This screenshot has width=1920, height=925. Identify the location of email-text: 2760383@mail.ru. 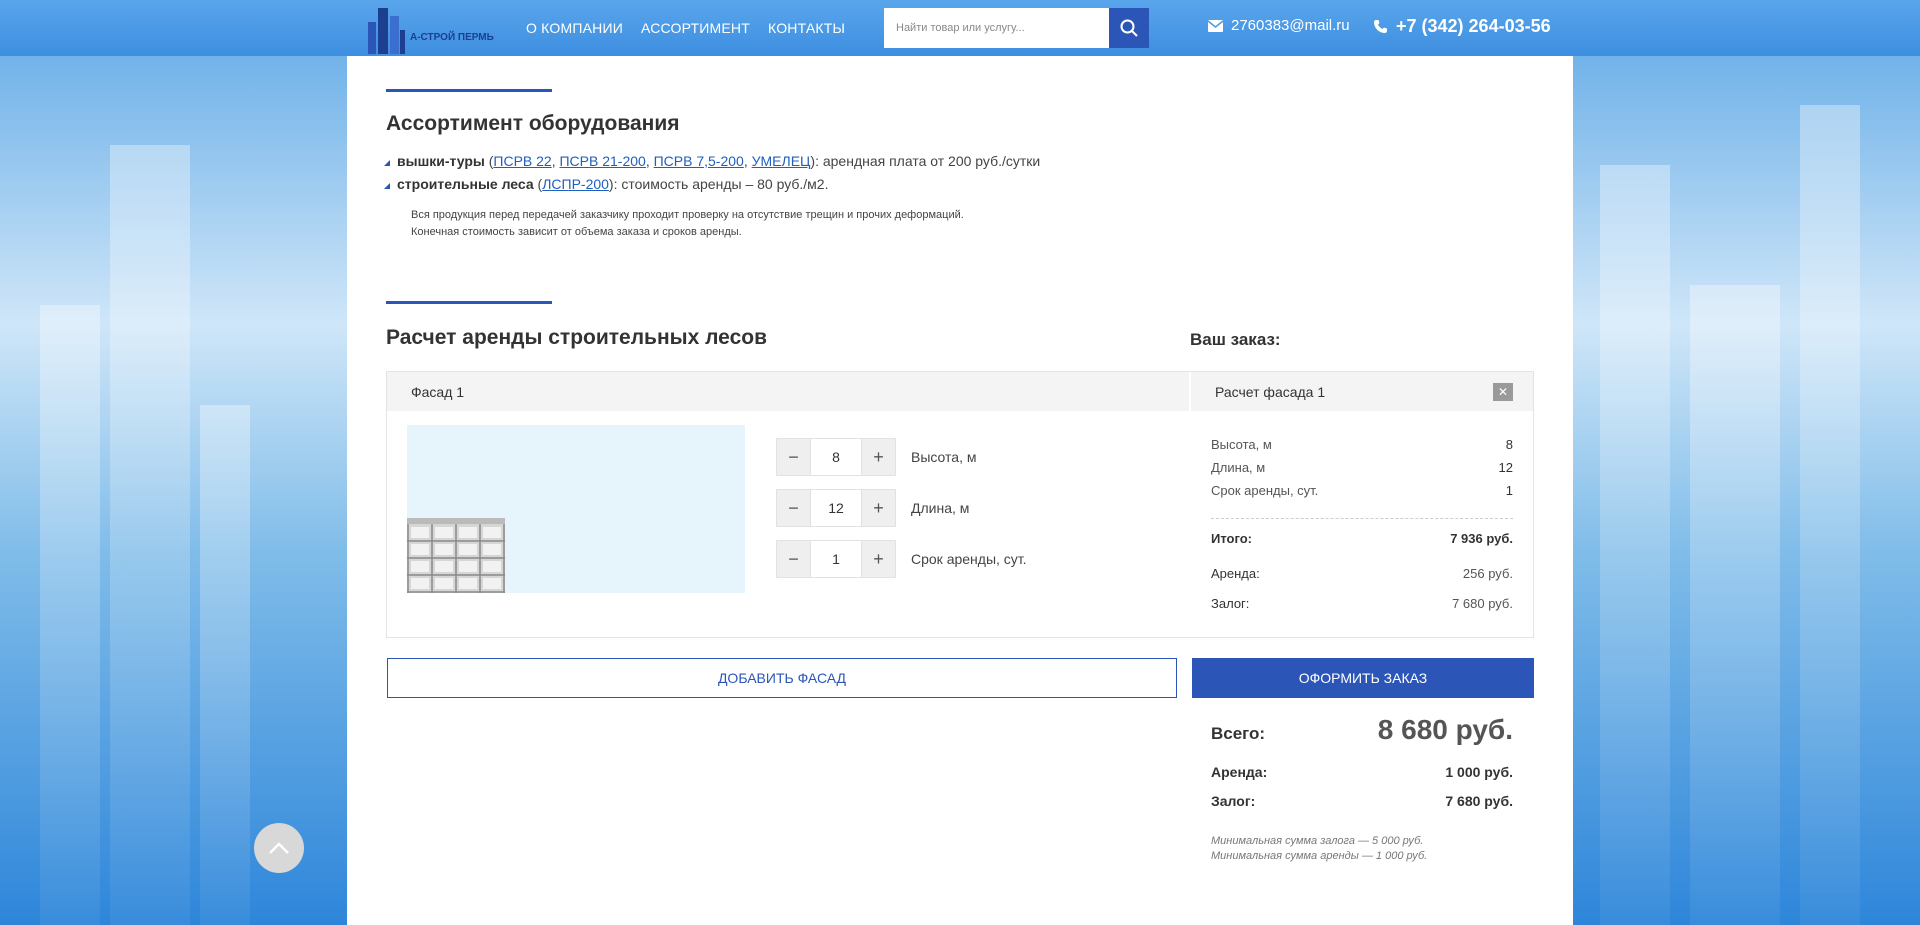
(1290, 25).